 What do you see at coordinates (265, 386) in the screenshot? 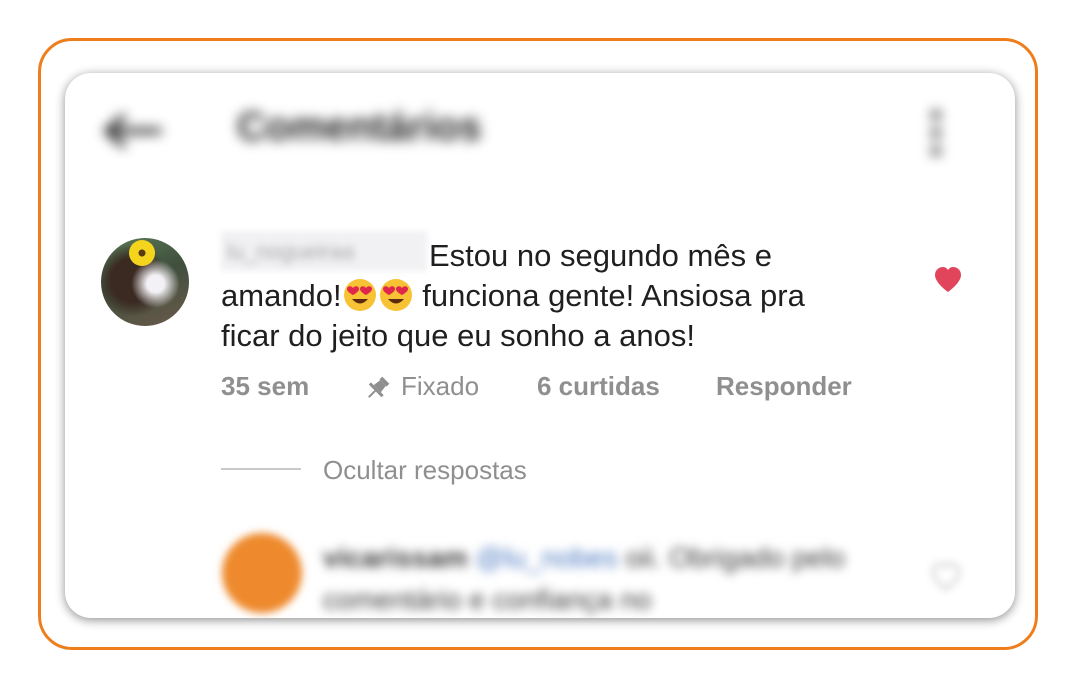
I see `comment-age: 35 sem` at bounding box center [265, 386].